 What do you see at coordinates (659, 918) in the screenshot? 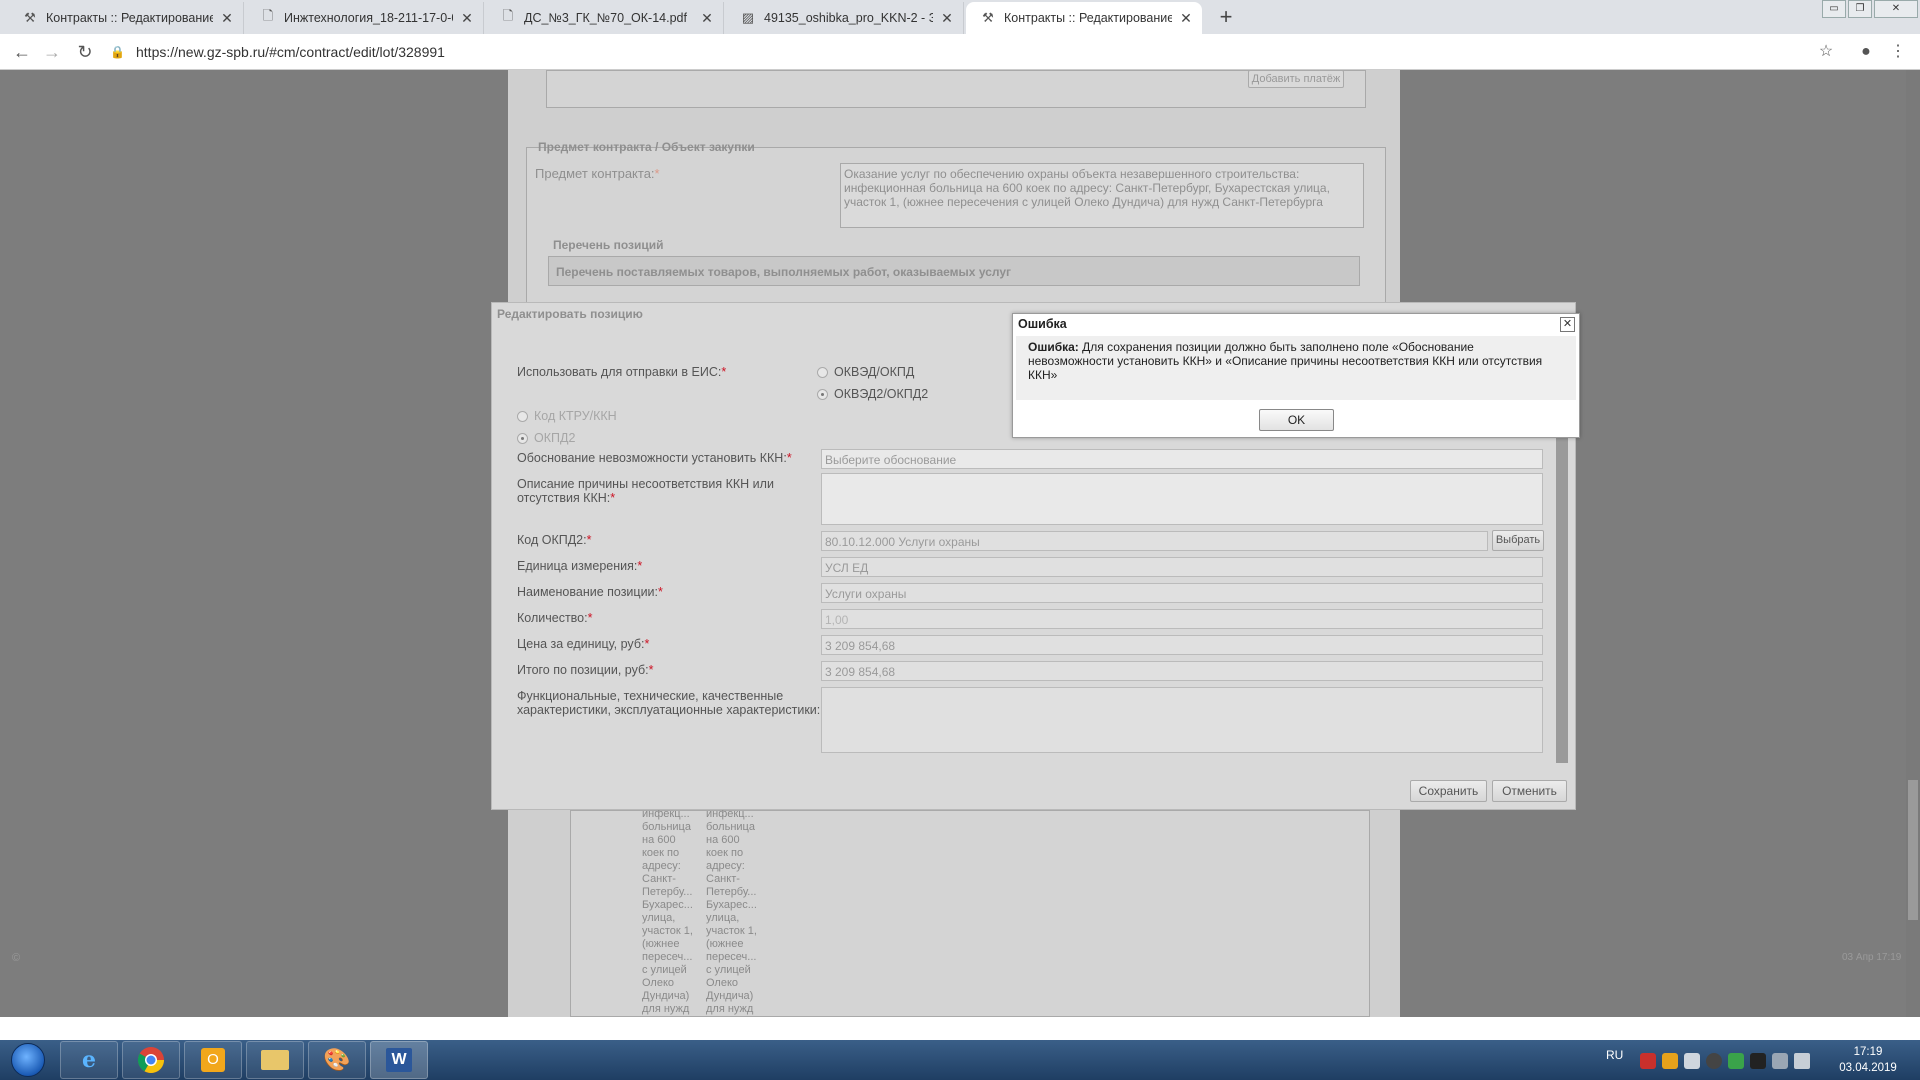
I see `table-cell-line: улица,` at bounding box center [659, 918].